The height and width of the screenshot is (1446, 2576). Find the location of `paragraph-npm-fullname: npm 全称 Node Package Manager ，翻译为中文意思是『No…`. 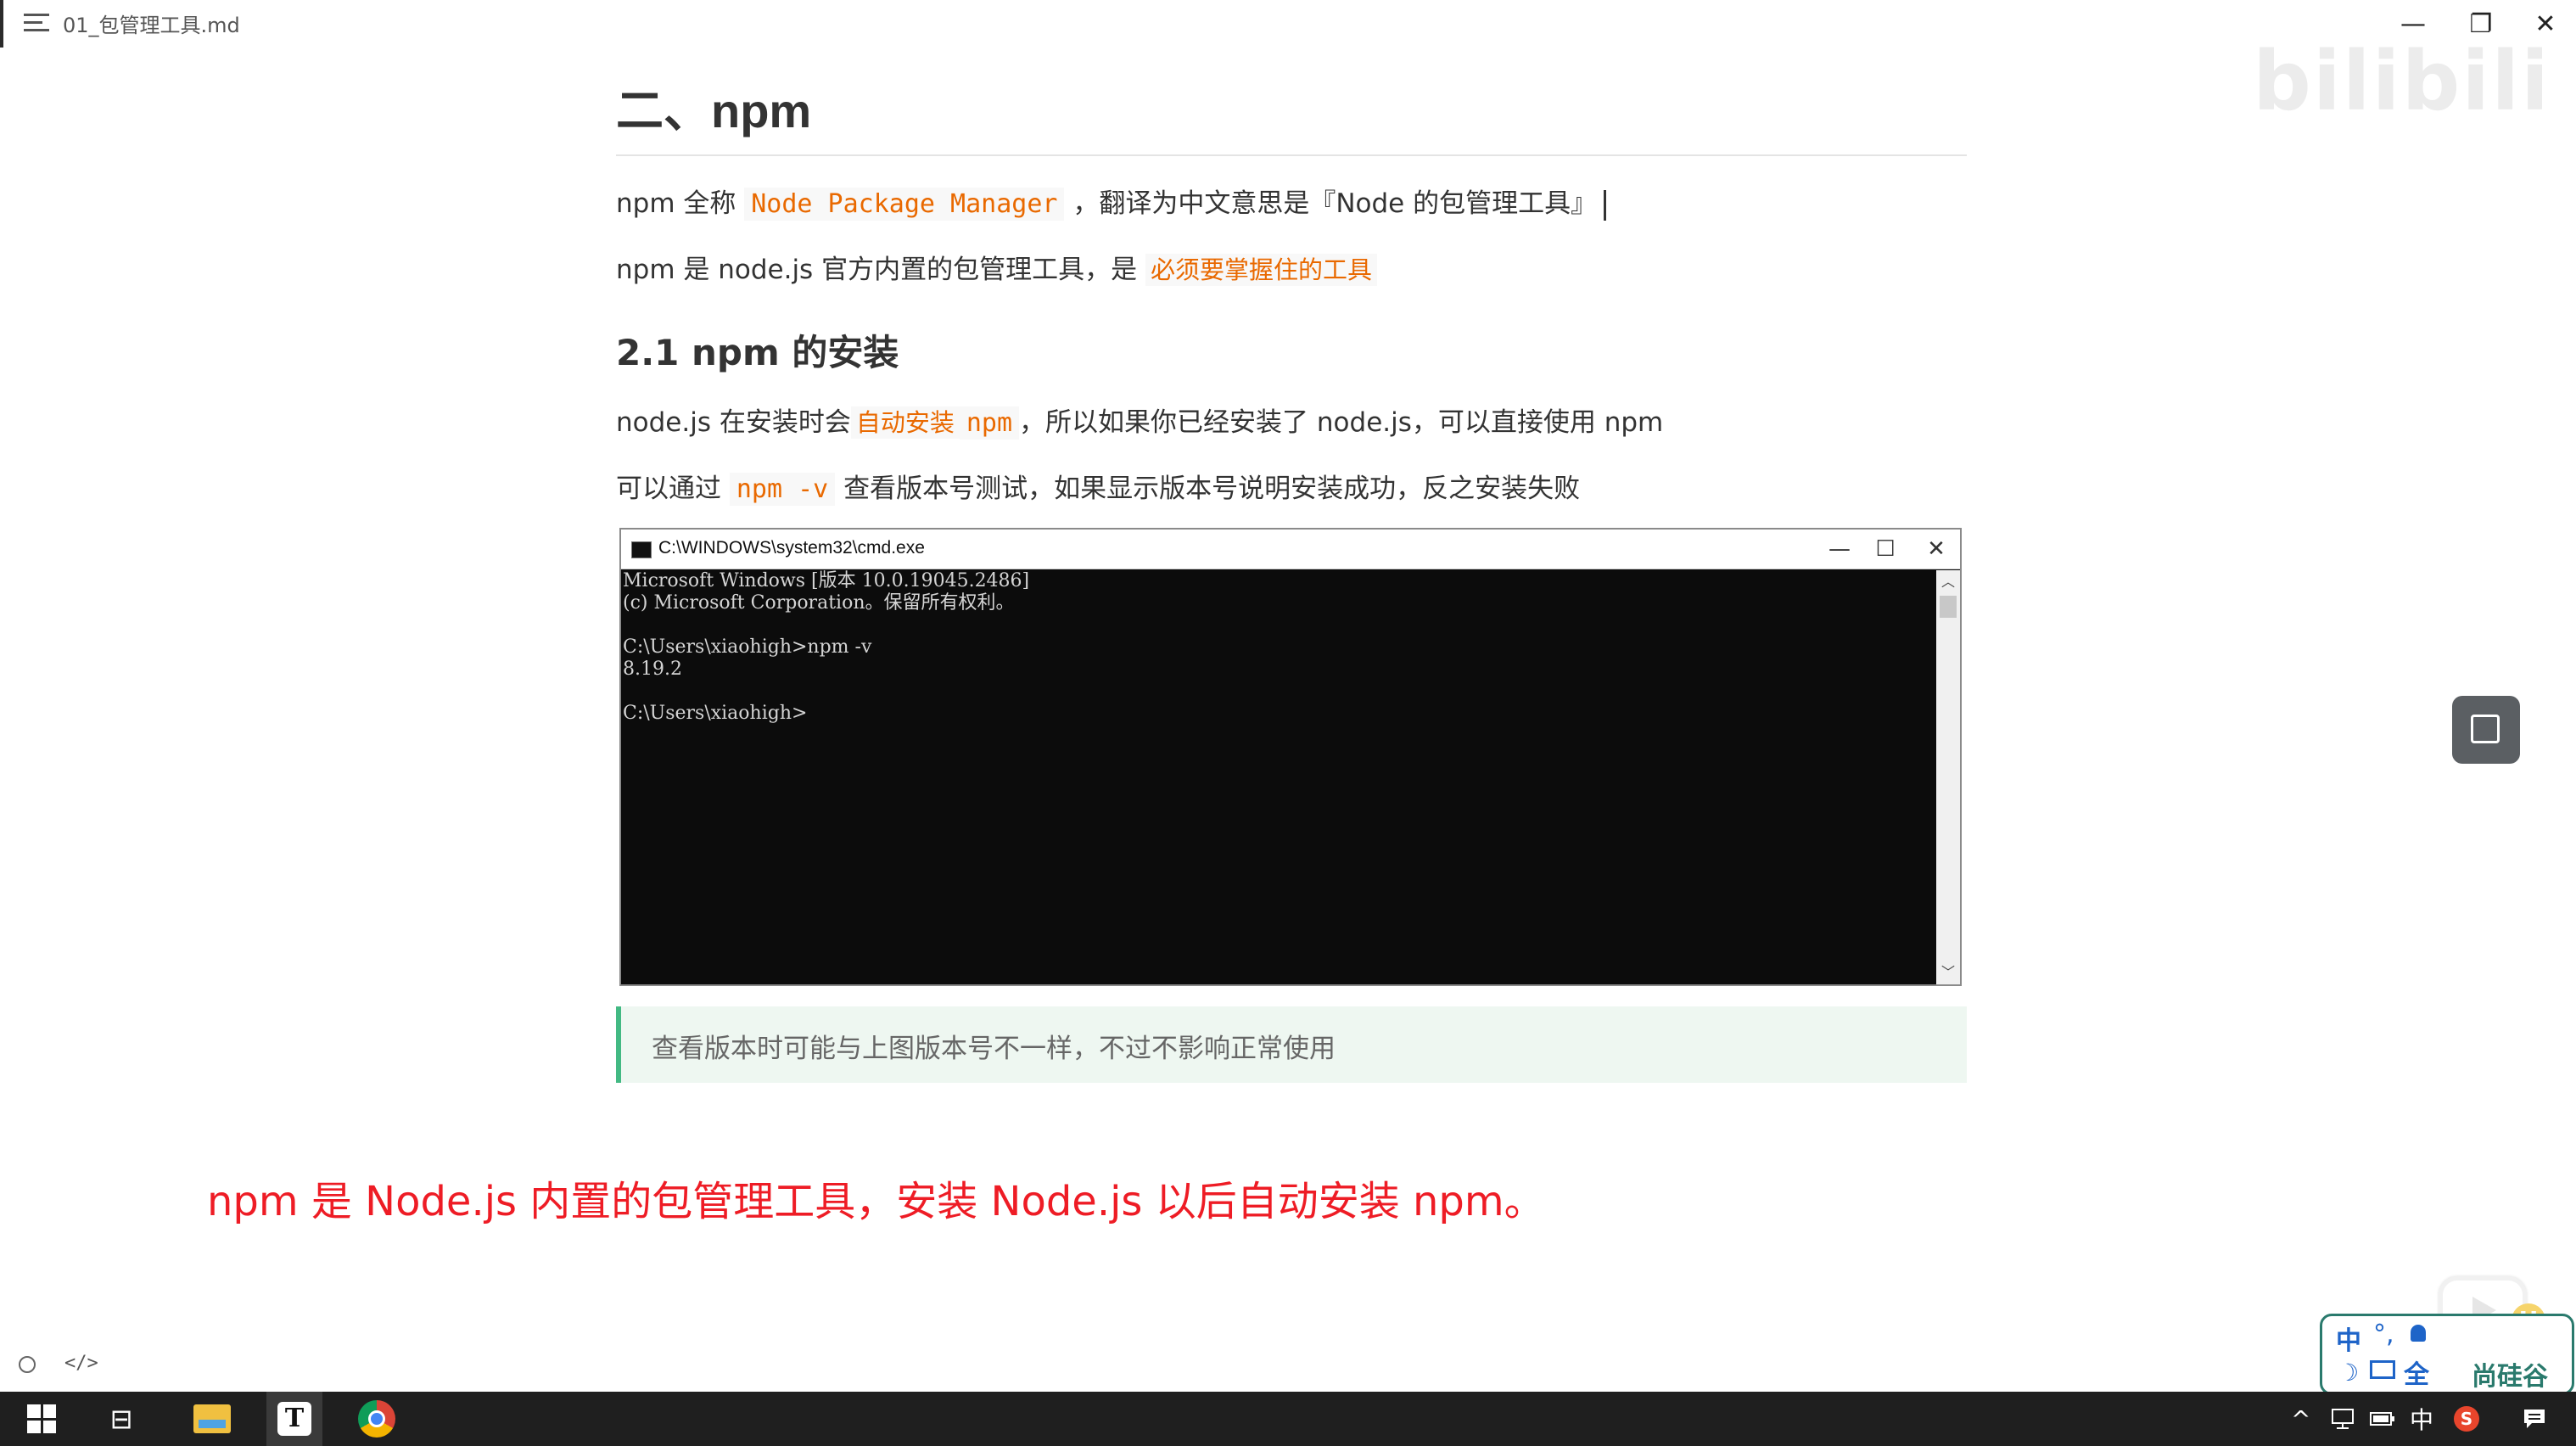

paragraph-npm-fullname: npm 全称 Node Package Manager ，翻译为中文意思是『No… is located at coordinates (1111, 201).